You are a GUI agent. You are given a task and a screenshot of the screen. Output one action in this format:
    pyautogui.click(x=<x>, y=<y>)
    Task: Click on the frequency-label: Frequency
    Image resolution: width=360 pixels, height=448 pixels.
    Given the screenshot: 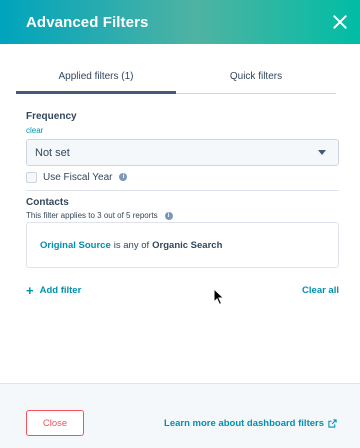 What is the action you would take?
    pyautogui.click(x=51, y=116)
    